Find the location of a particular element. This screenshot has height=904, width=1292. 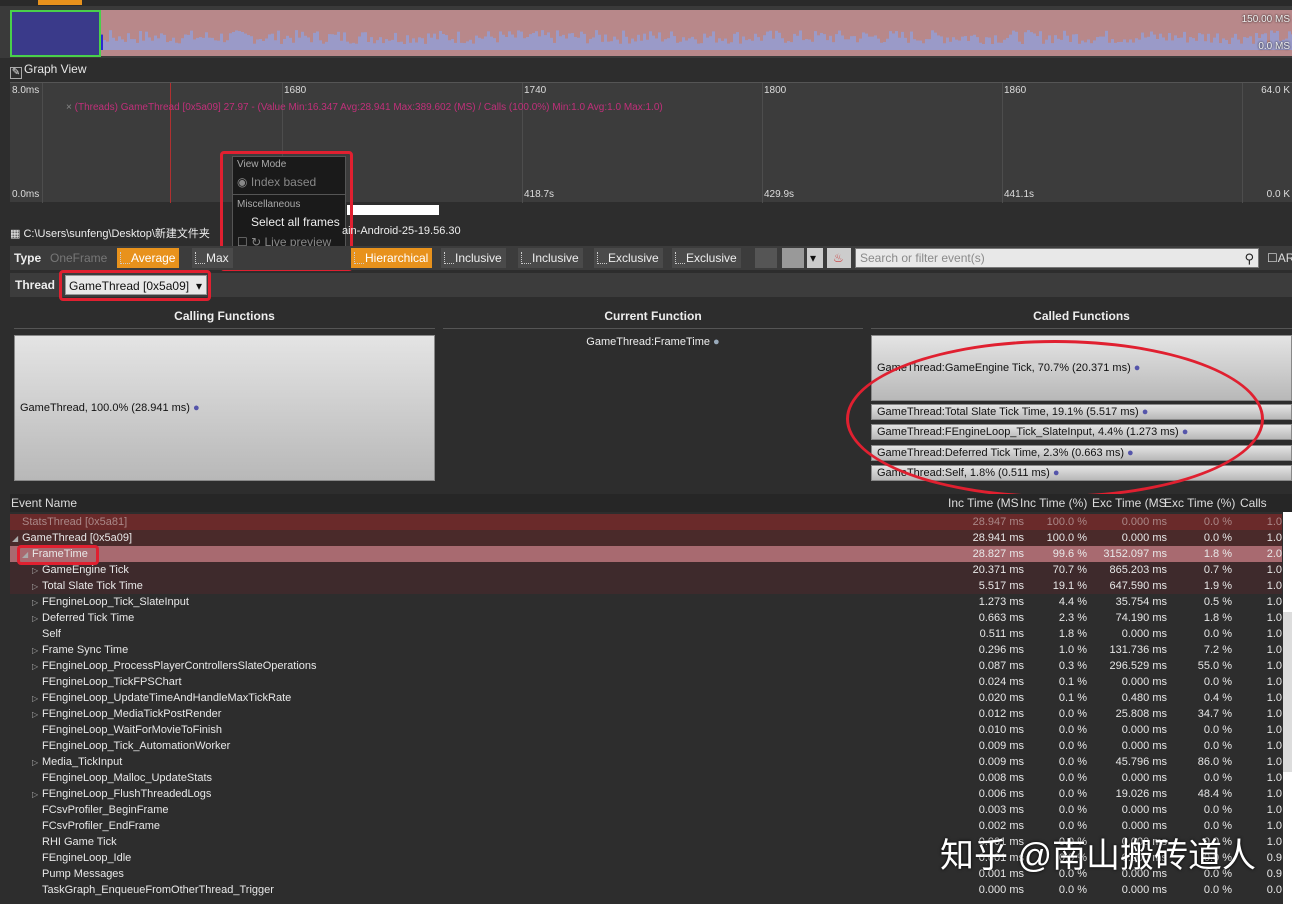

col-calls: Calls is located at coordinates (1253, 503).